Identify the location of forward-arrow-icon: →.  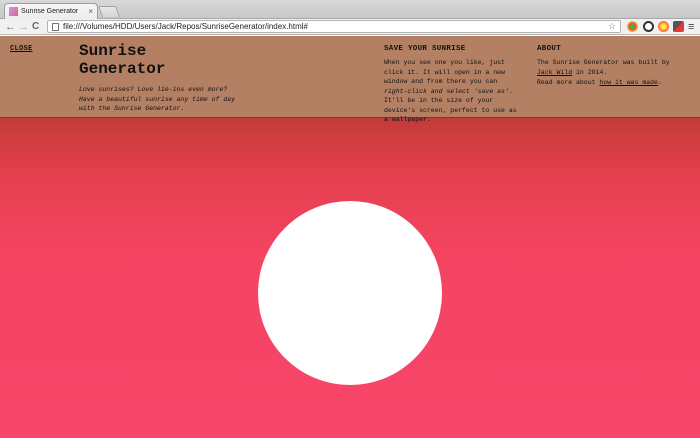
(23, 27).